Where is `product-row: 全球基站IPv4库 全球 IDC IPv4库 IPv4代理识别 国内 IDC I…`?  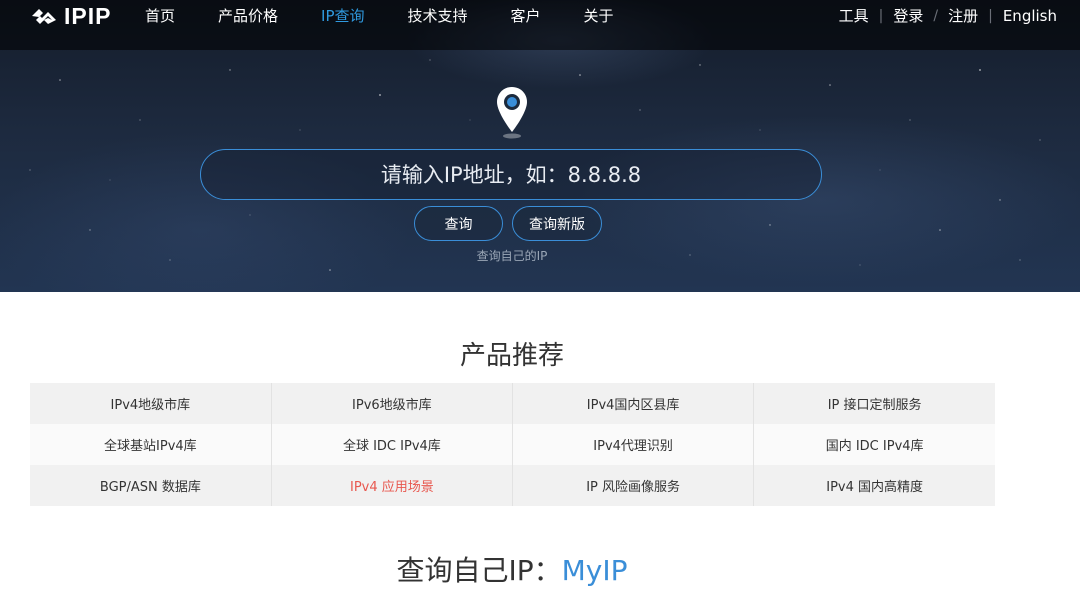 product-row: 全球基站IPv4库 全球 IDC IPv4库 IPv4代理识别 国内 IDC I… is located at coordinates (512, 444).